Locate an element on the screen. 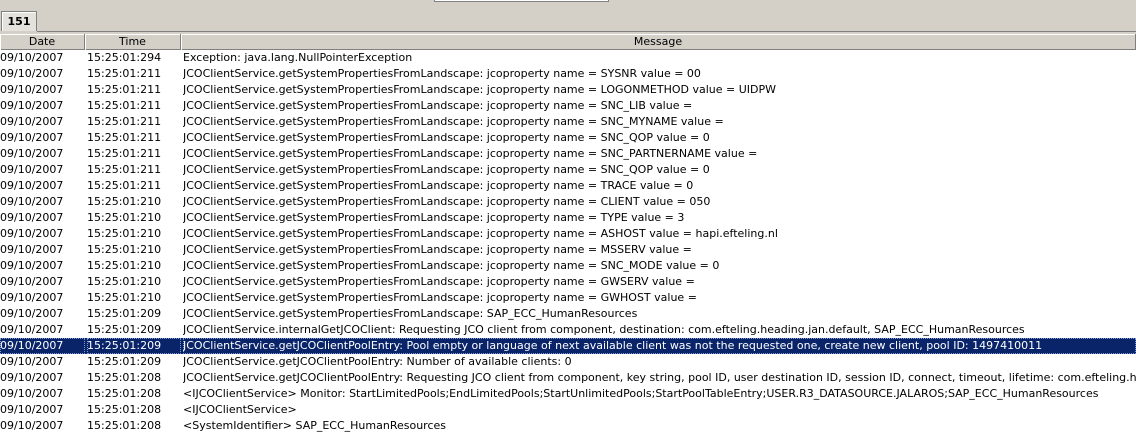  cell-message: <IJCOClientService> is located at coordinates (240, 409).